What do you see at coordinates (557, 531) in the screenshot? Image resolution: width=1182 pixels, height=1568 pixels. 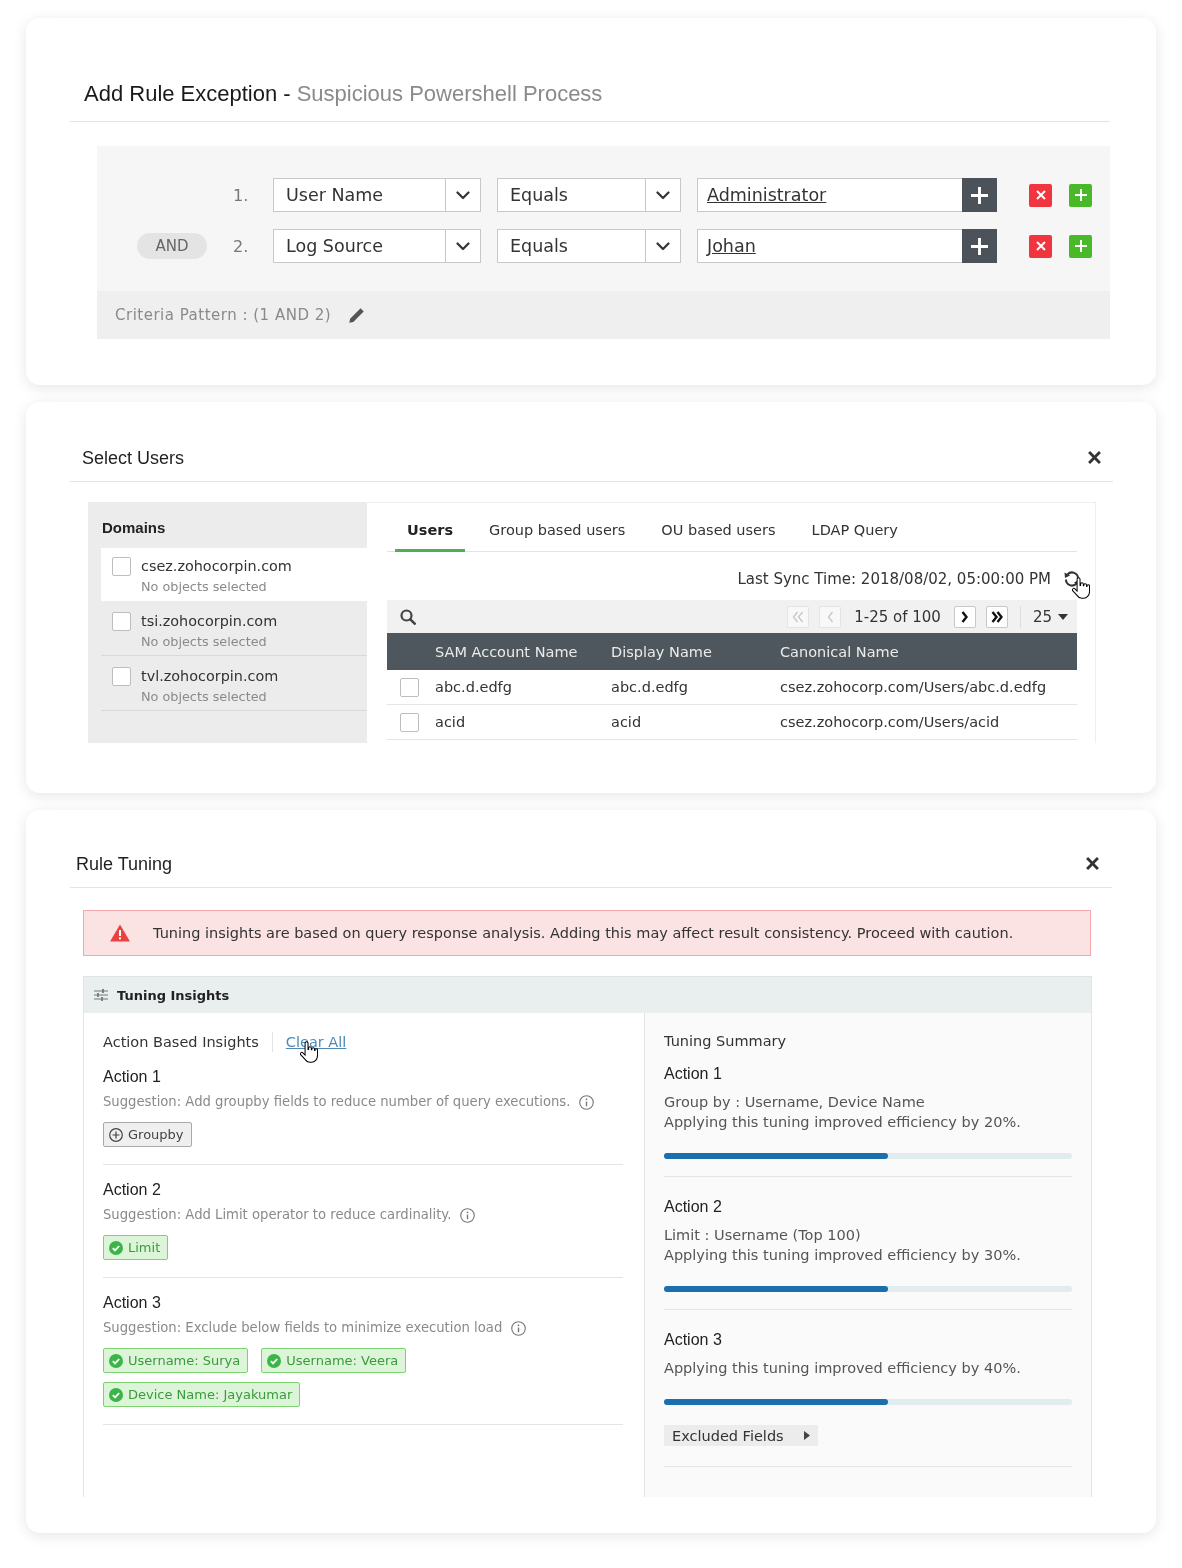 I see `tab: Group based users` at bounding box center [557, 531].